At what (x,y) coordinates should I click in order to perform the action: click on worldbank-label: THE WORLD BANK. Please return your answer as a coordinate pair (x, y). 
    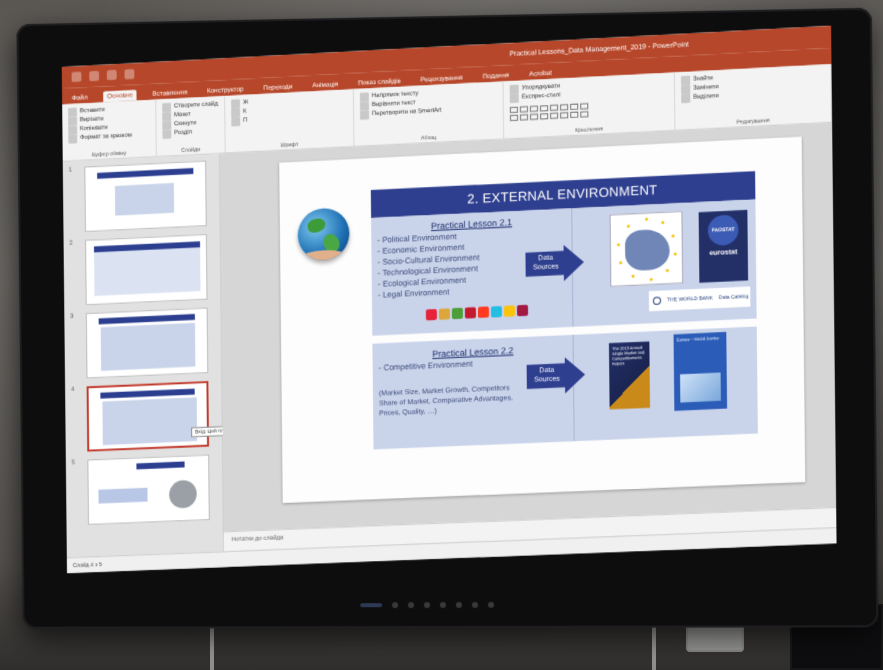
    Looking at the image, I should click on (690, 299).